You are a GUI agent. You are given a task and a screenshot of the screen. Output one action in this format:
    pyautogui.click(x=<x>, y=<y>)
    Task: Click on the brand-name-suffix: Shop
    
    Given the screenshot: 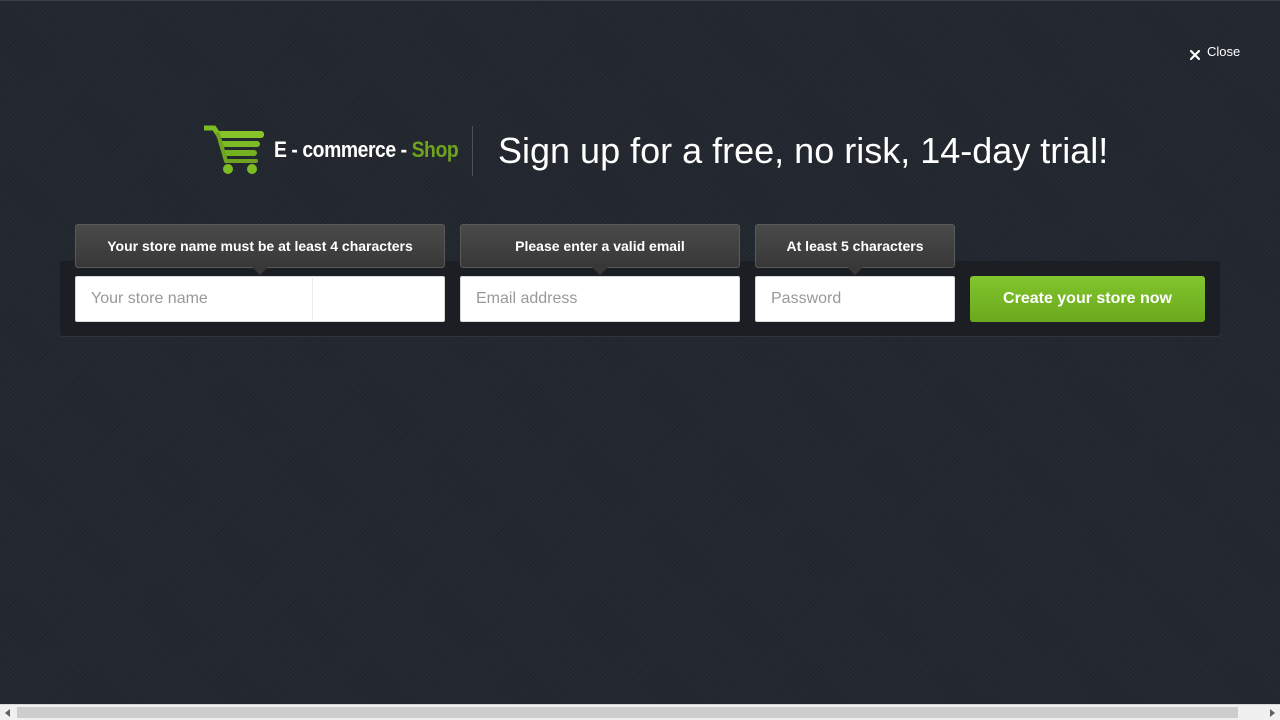 What is the action you would take?
    pyautogui.click(x=435, y=149)
    